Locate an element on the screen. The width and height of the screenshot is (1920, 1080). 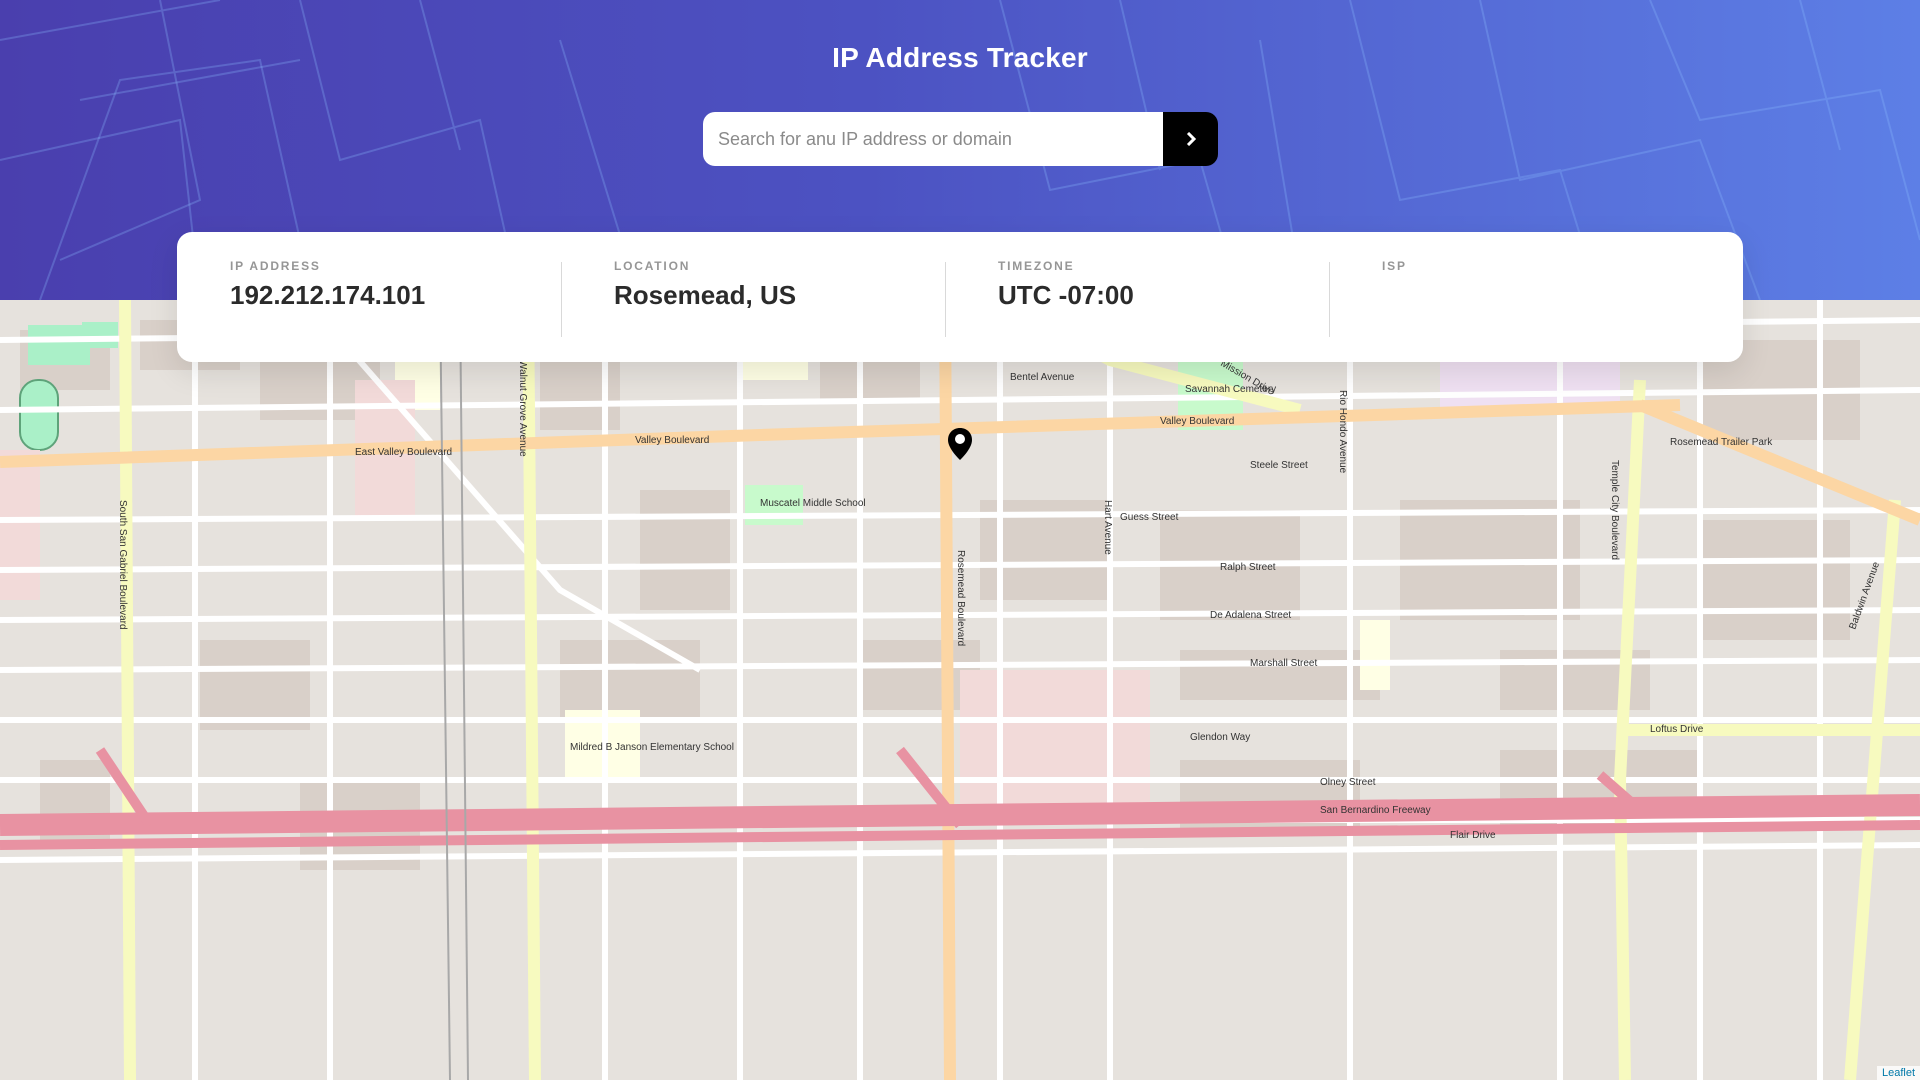
map-label-ralph-st: Ralph Street is located at coordinates (1248, 567).